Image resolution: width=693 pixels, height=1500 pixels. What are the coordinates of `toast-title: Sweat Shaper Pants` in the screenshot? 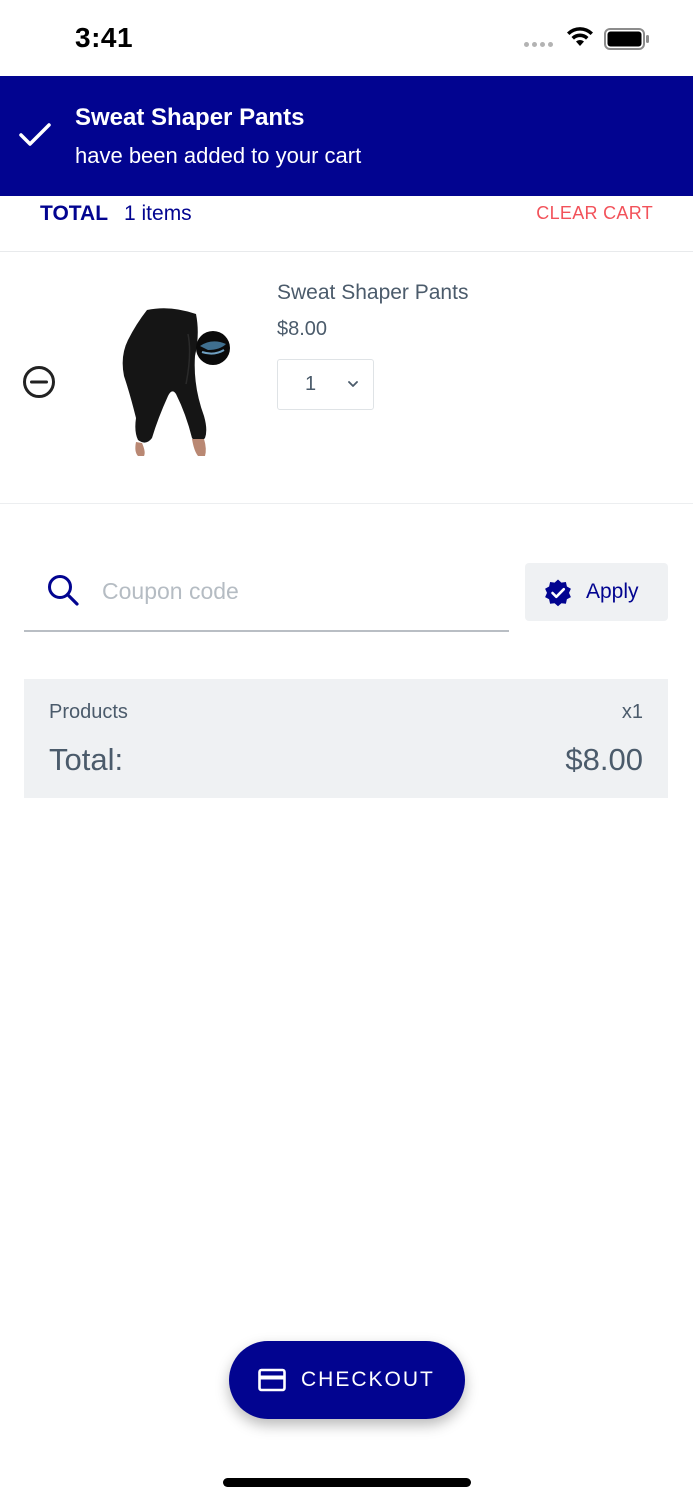 It's located at (190, 117).